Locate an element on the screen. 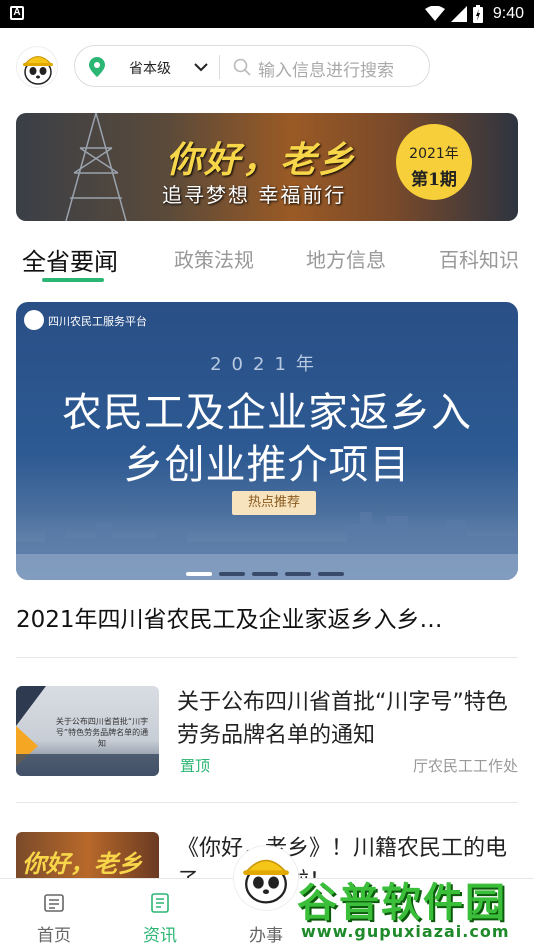  banner-subtitle: 追寻梦想 幸福前行 is located at coordinates (254, 195).